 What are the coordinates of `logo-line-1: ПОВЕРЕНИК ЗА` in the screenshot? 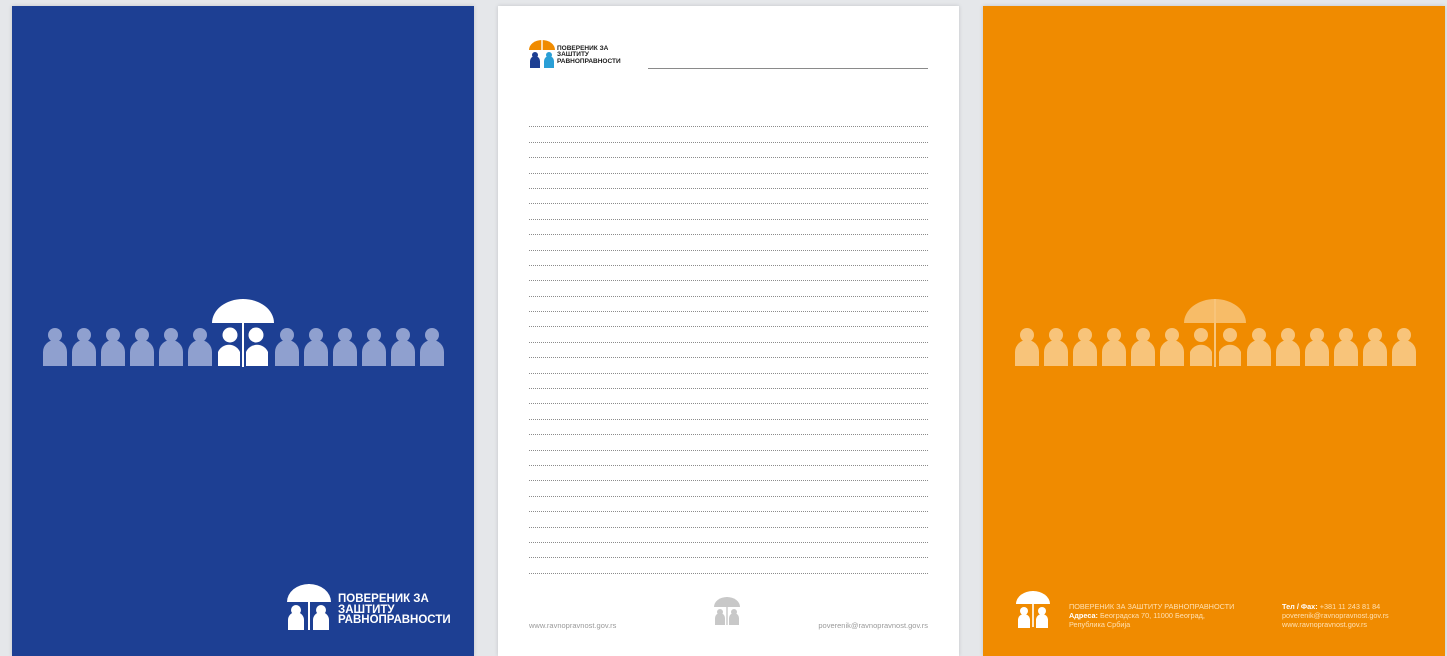 It's located at (383, 599).